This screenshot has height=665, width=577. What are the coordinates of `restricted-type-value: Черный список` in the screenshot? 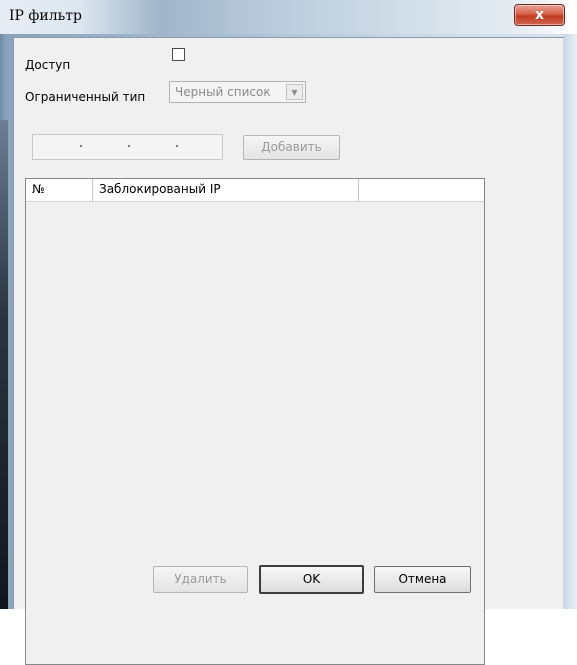 It's located at (223, 92).